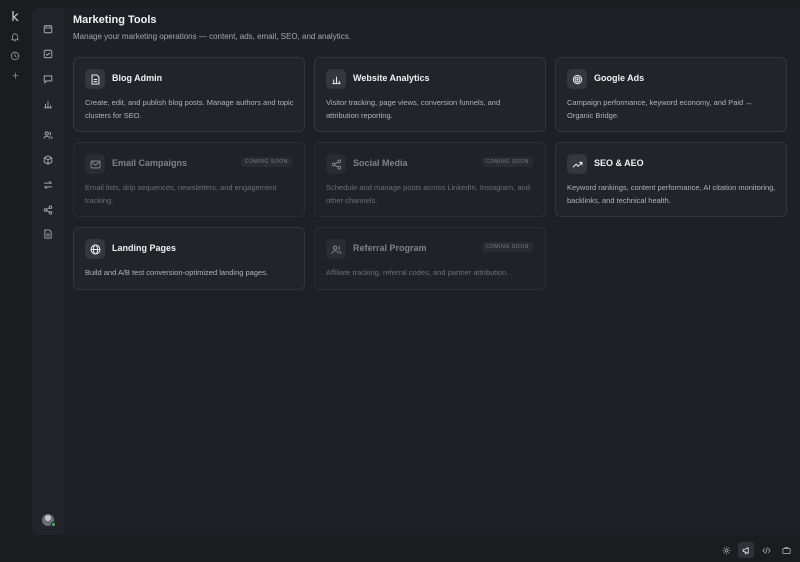 The image size is (800, 562). Describe the element at coordinates (577, 164) in the screenshot. I see `trending-up-icon` at that location.